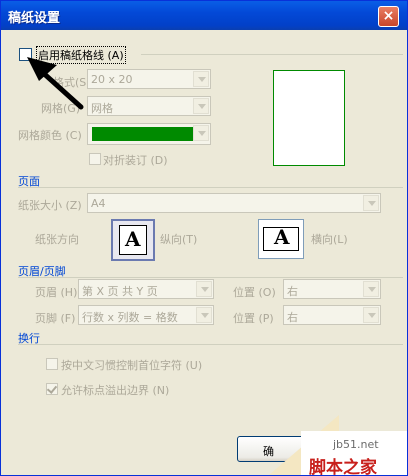  What do you see at coordinates (343, 467) in the screenshot?
I see `watermark-name: 脚本之家` at bounding box center [343, 467].